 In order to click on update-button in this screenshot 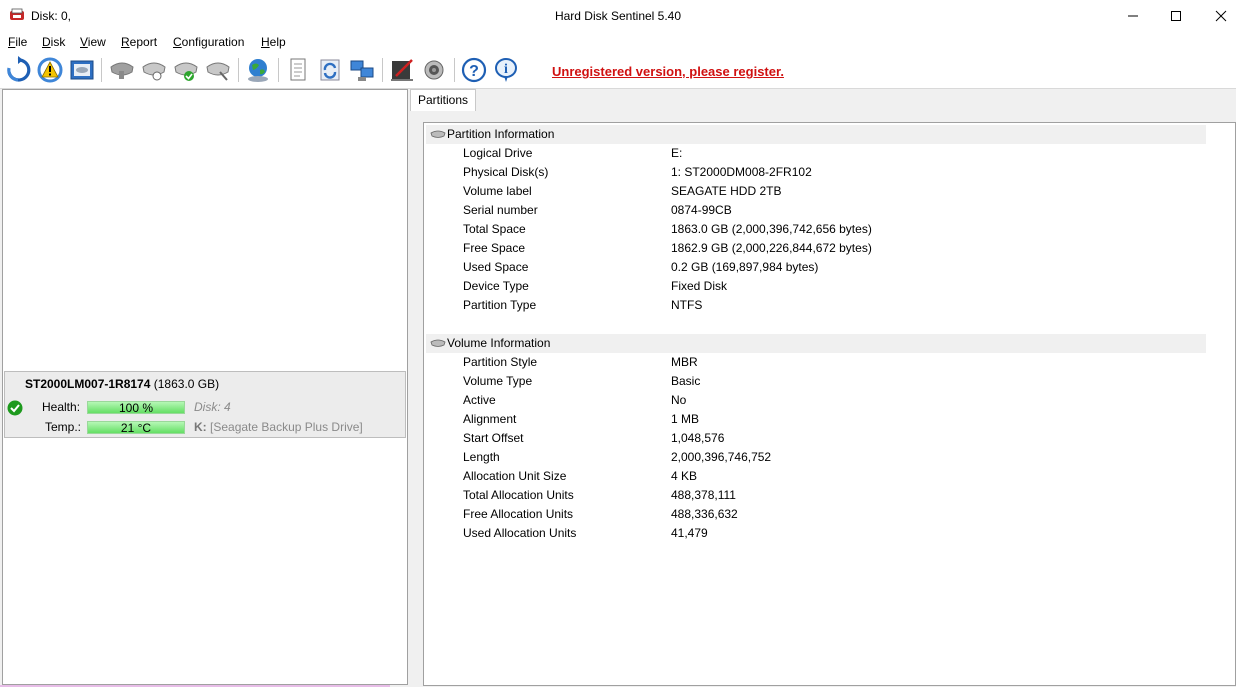, I will do `click(330, 70)`.